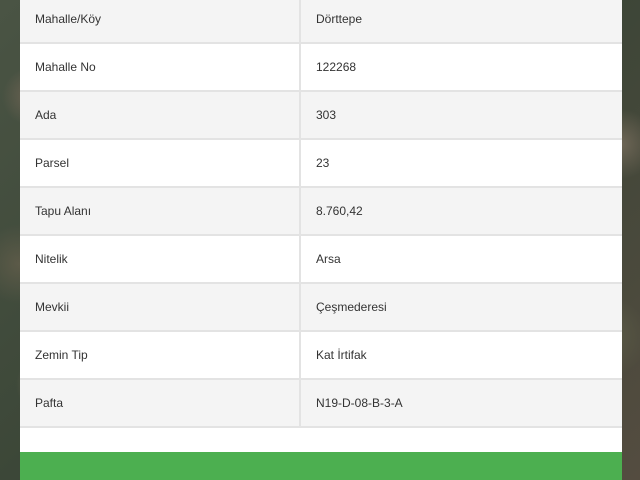 This screenshot has width=640, height=480. Describe the element at coordinates (160, 22) in the screenshot. I see `row-label: Mahalle/Köy` at that location.